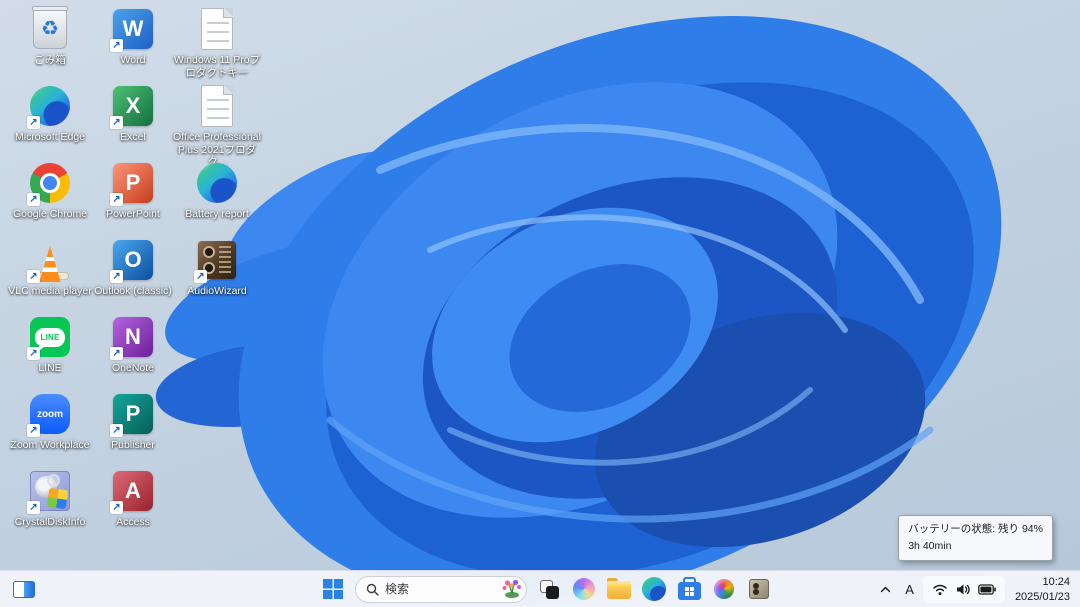 This screenshot has width=1080, height=607. I want to click on icon-label: CrystalDiskInfo, so click(50, 522).